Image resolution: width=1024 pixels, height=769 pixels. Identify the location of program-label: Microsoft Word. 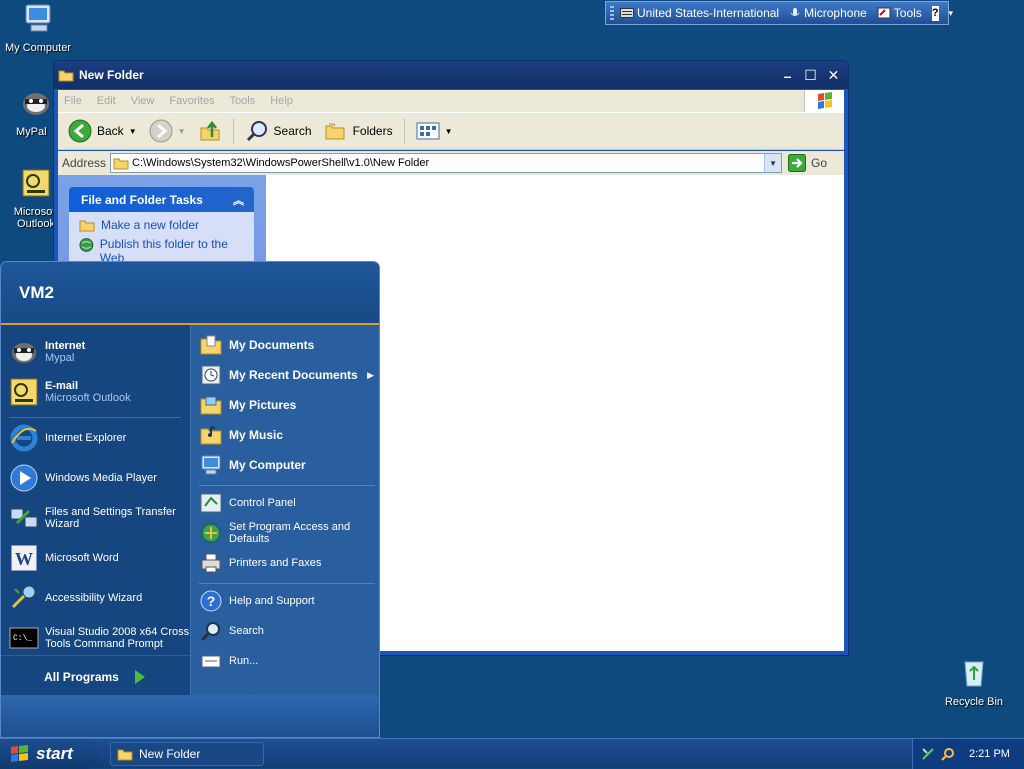
(82, 558).